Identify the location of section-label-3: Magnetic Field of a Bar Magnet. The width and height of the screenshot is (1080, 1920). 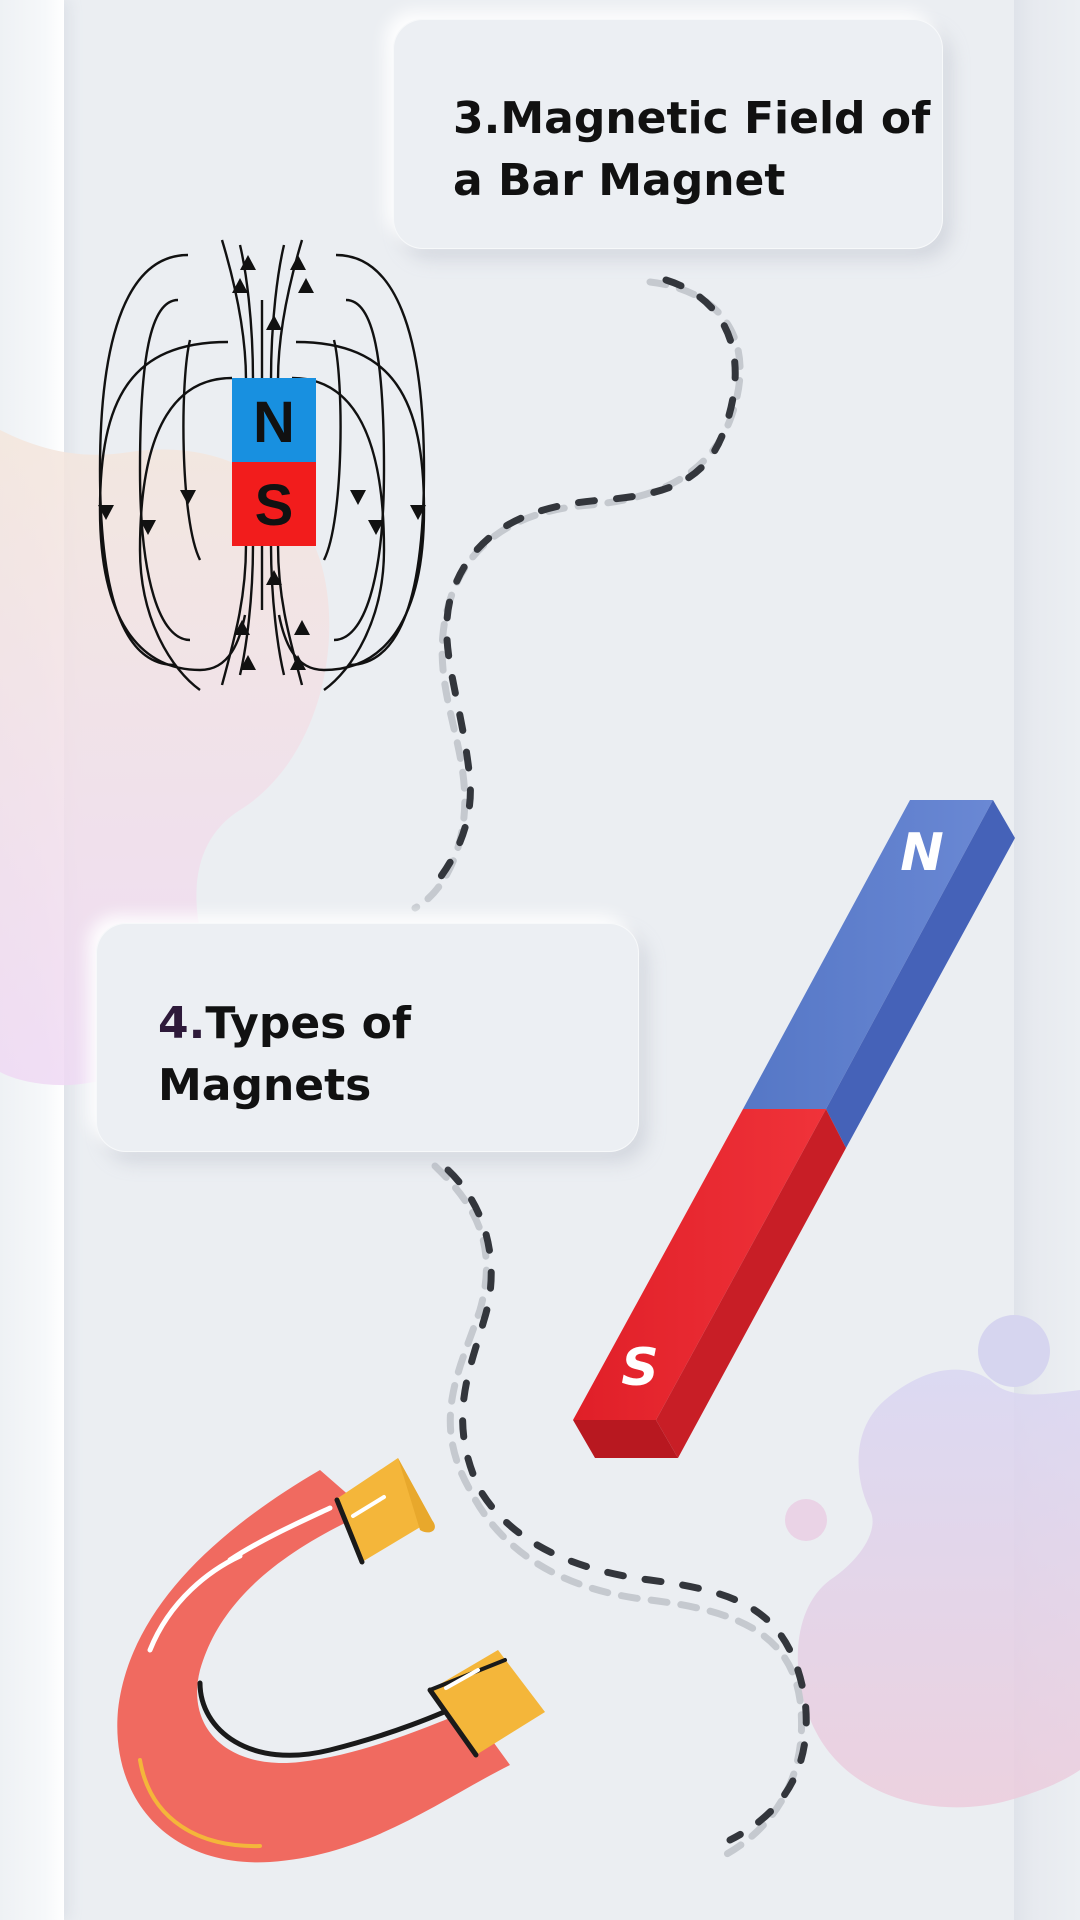
(692, 149).